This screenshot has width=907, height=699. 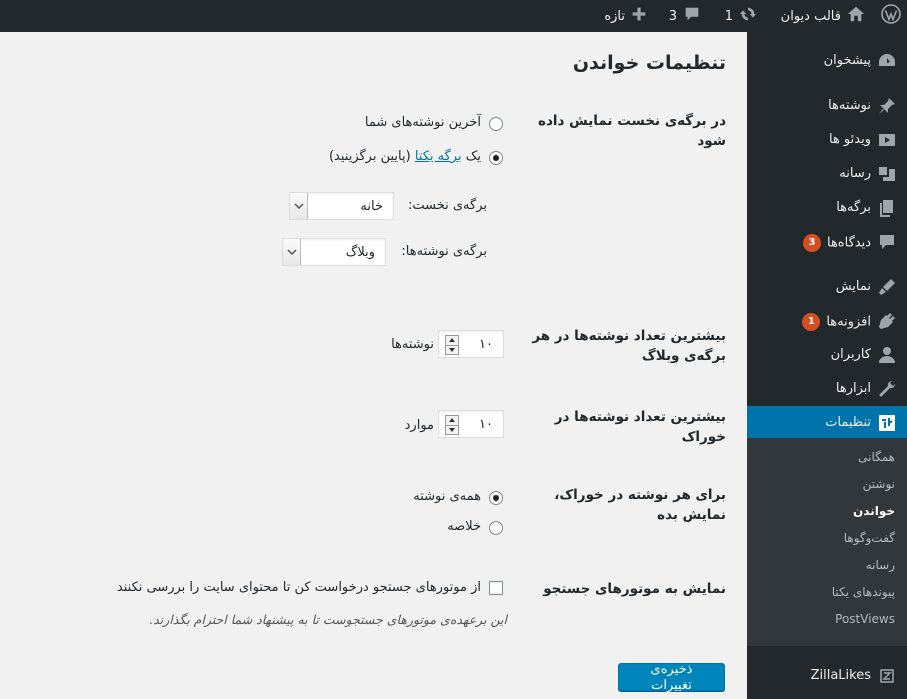 What do you see at coordinates (876, 457) in the screenshot?
I see `submenu-item-general: همگانی` at bounding box center [876, 457].